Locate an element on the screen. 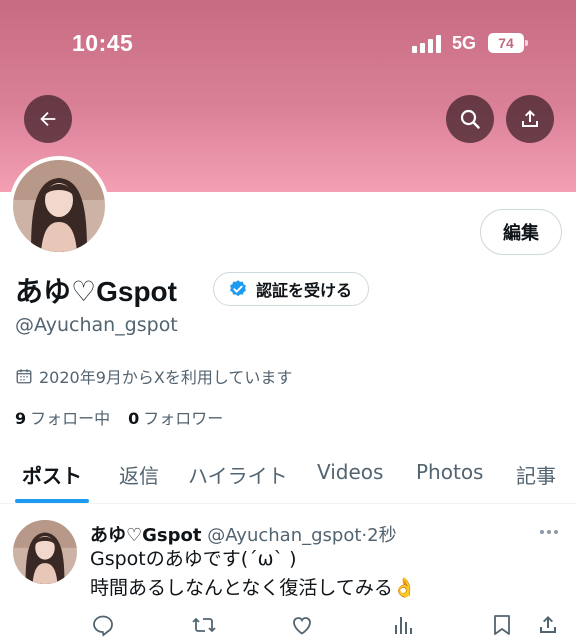 The image size is (576, 641). share-icon is located at coordinates (530, 118).